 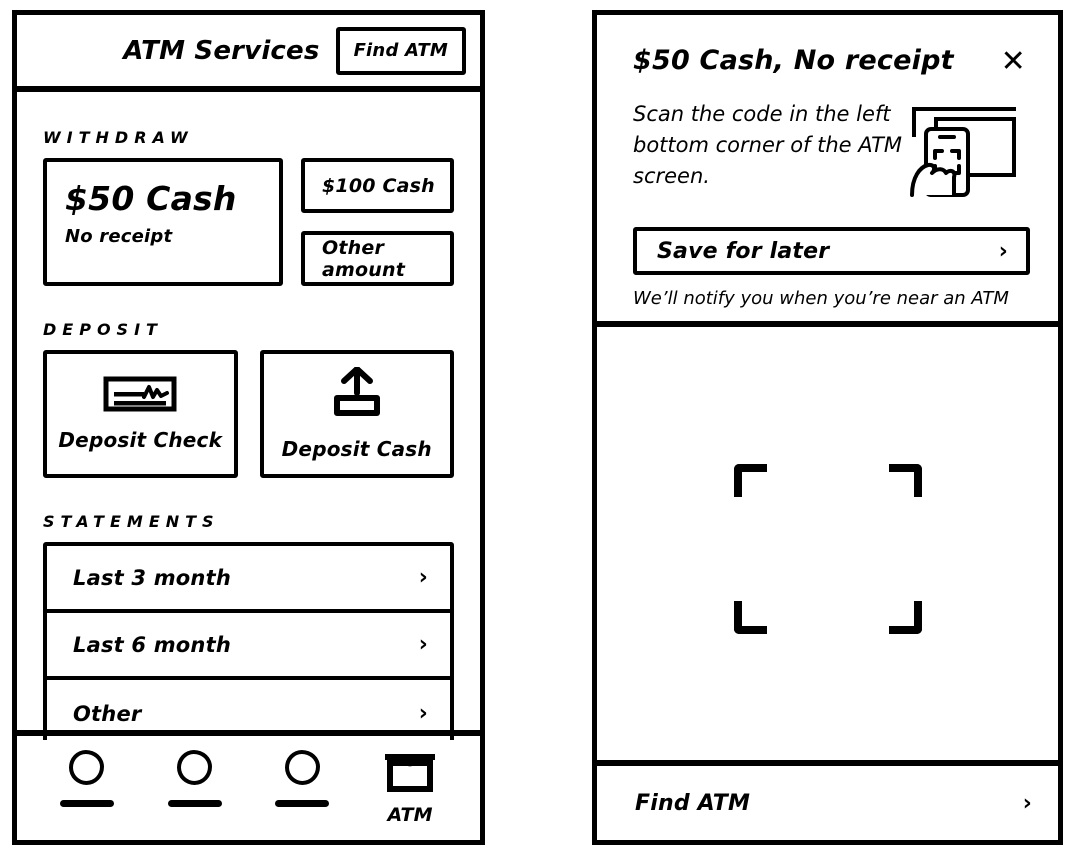 What do you see at coordinates (831, 251) in the screenshot?
I see `save-for-later-button: Save for later ›` at bounding box center [831, 251].